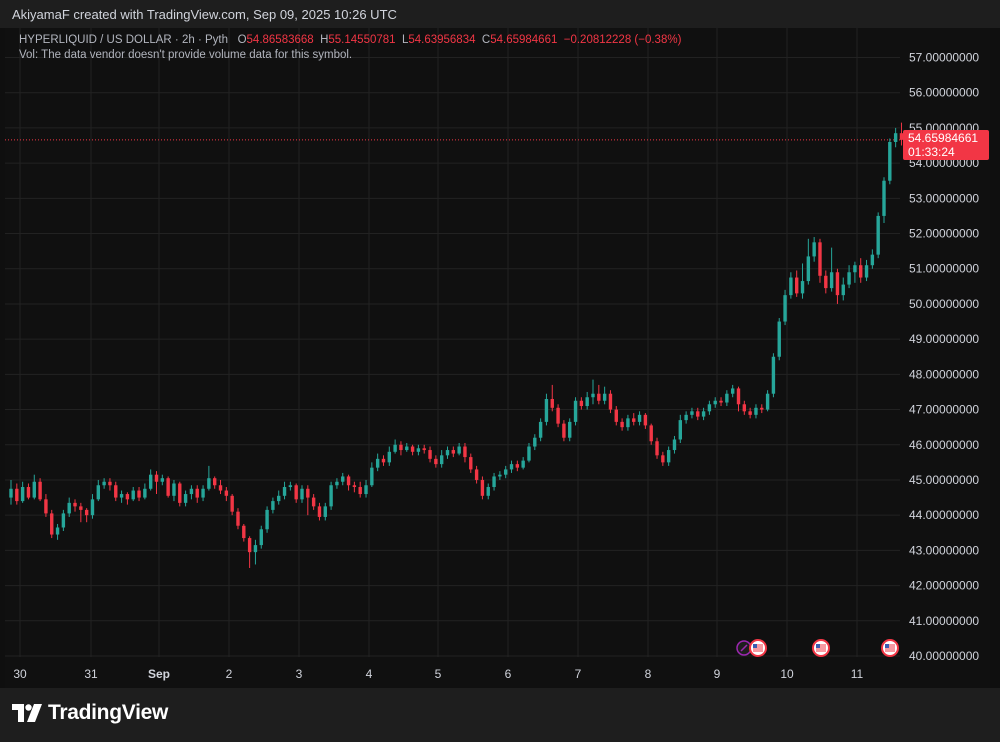 Image resolution: width=1000 pixels, height=742 pixels. Describe the element at coordinates (931, 152) in the screenshot. I see `bar-countdown: 01:33:24` at that location.